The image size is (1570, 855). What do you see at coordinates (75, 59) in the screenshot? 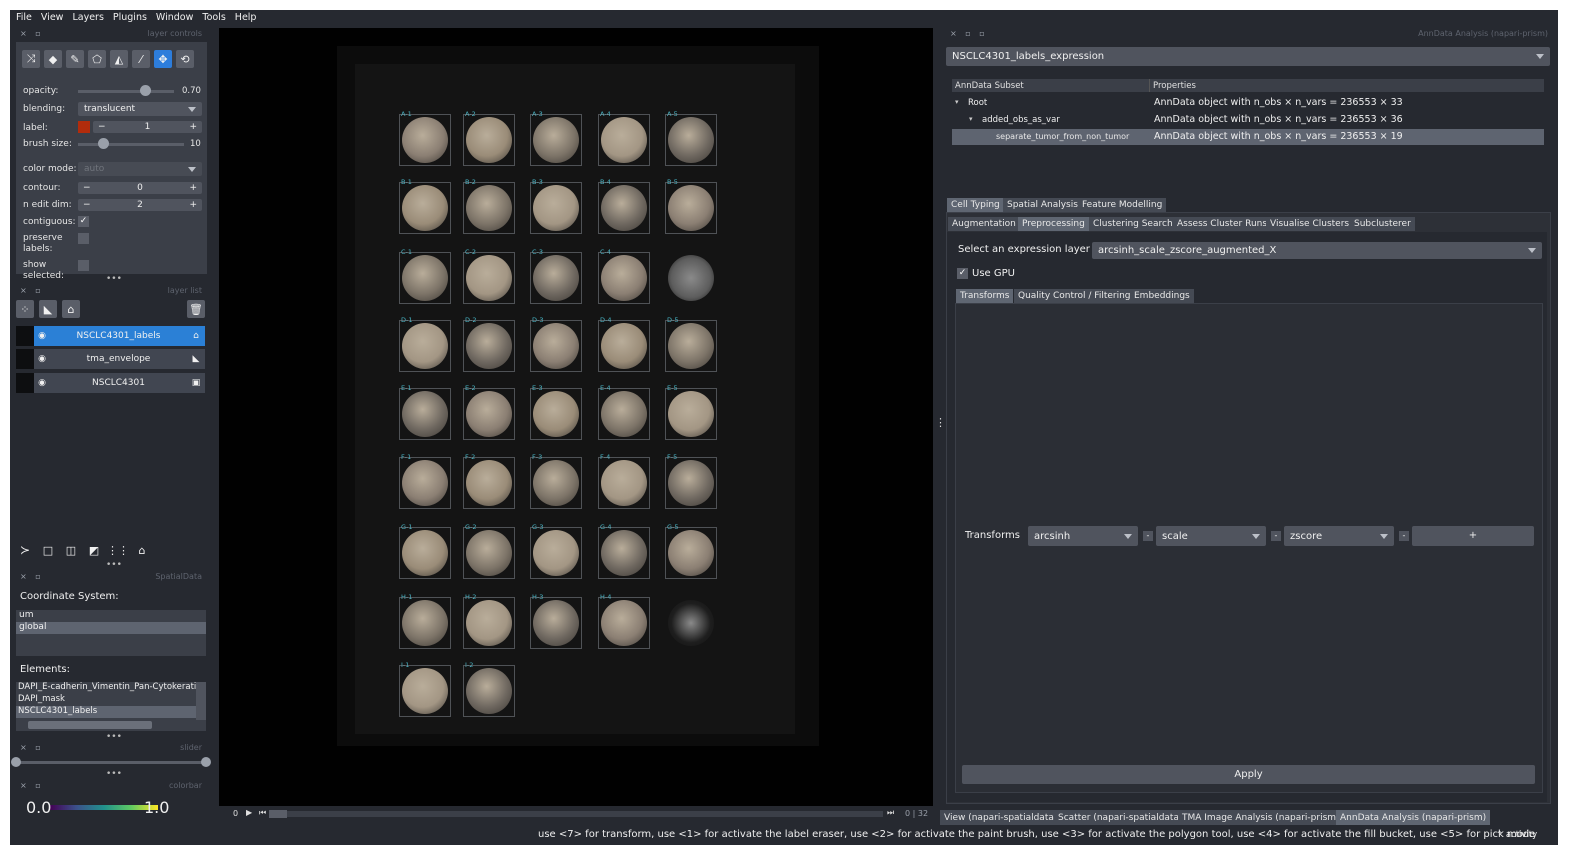
I see `paint-brush-icon: ✎` at bounding box center [75, 59].